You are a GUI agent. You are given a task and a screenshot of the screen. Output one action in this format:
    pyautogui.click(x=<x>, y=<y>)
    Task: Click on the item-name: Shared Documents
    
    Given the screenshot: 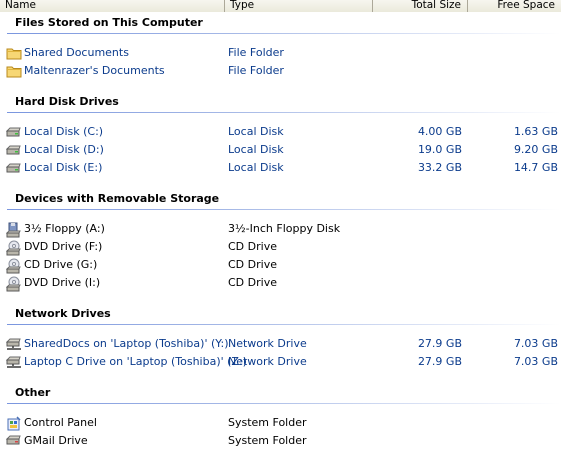 What is the action you would take?
    pyautogui.click(x=76, y=52)
    